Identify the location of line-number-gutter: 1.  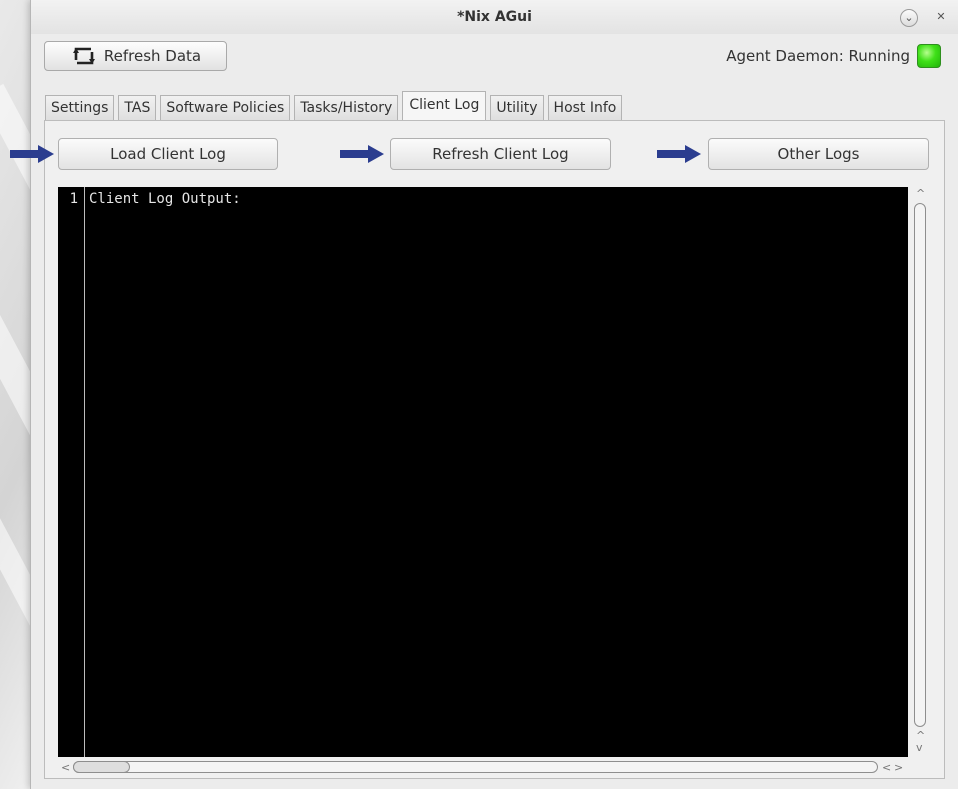
(71, 472).